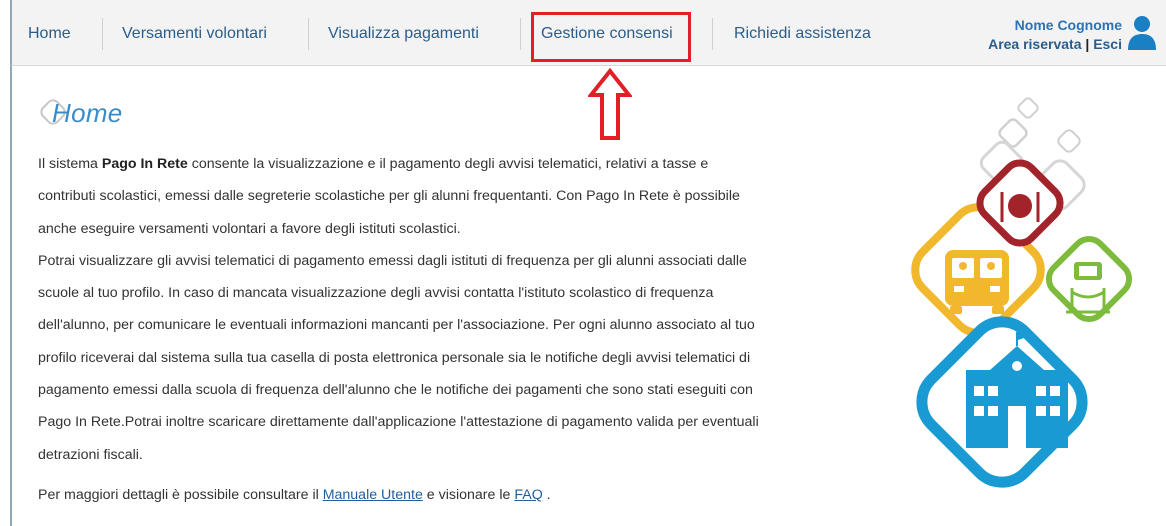 This screenshot has height=526, width=1166. What do you see at coordinates (611, 37) in the screenshot?
I see `highlight-box` at bounding box center [611, 37].